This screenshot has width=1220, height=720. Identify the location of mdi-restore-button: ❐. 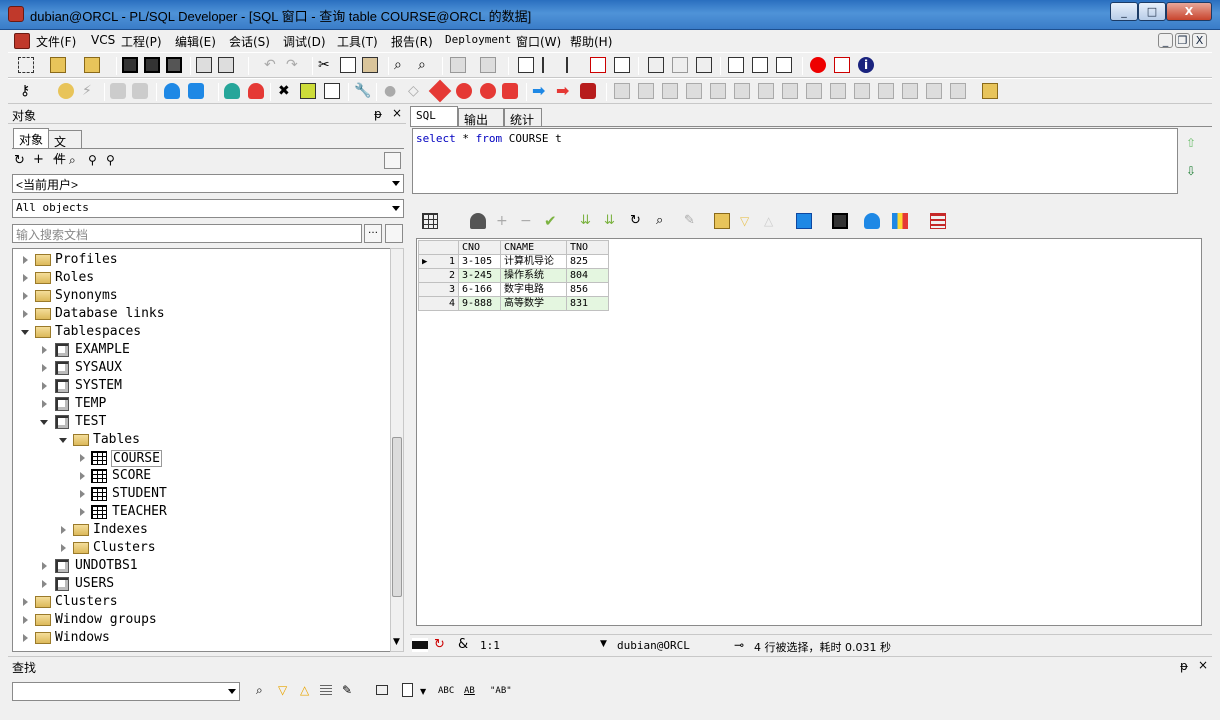
(1182, 40).